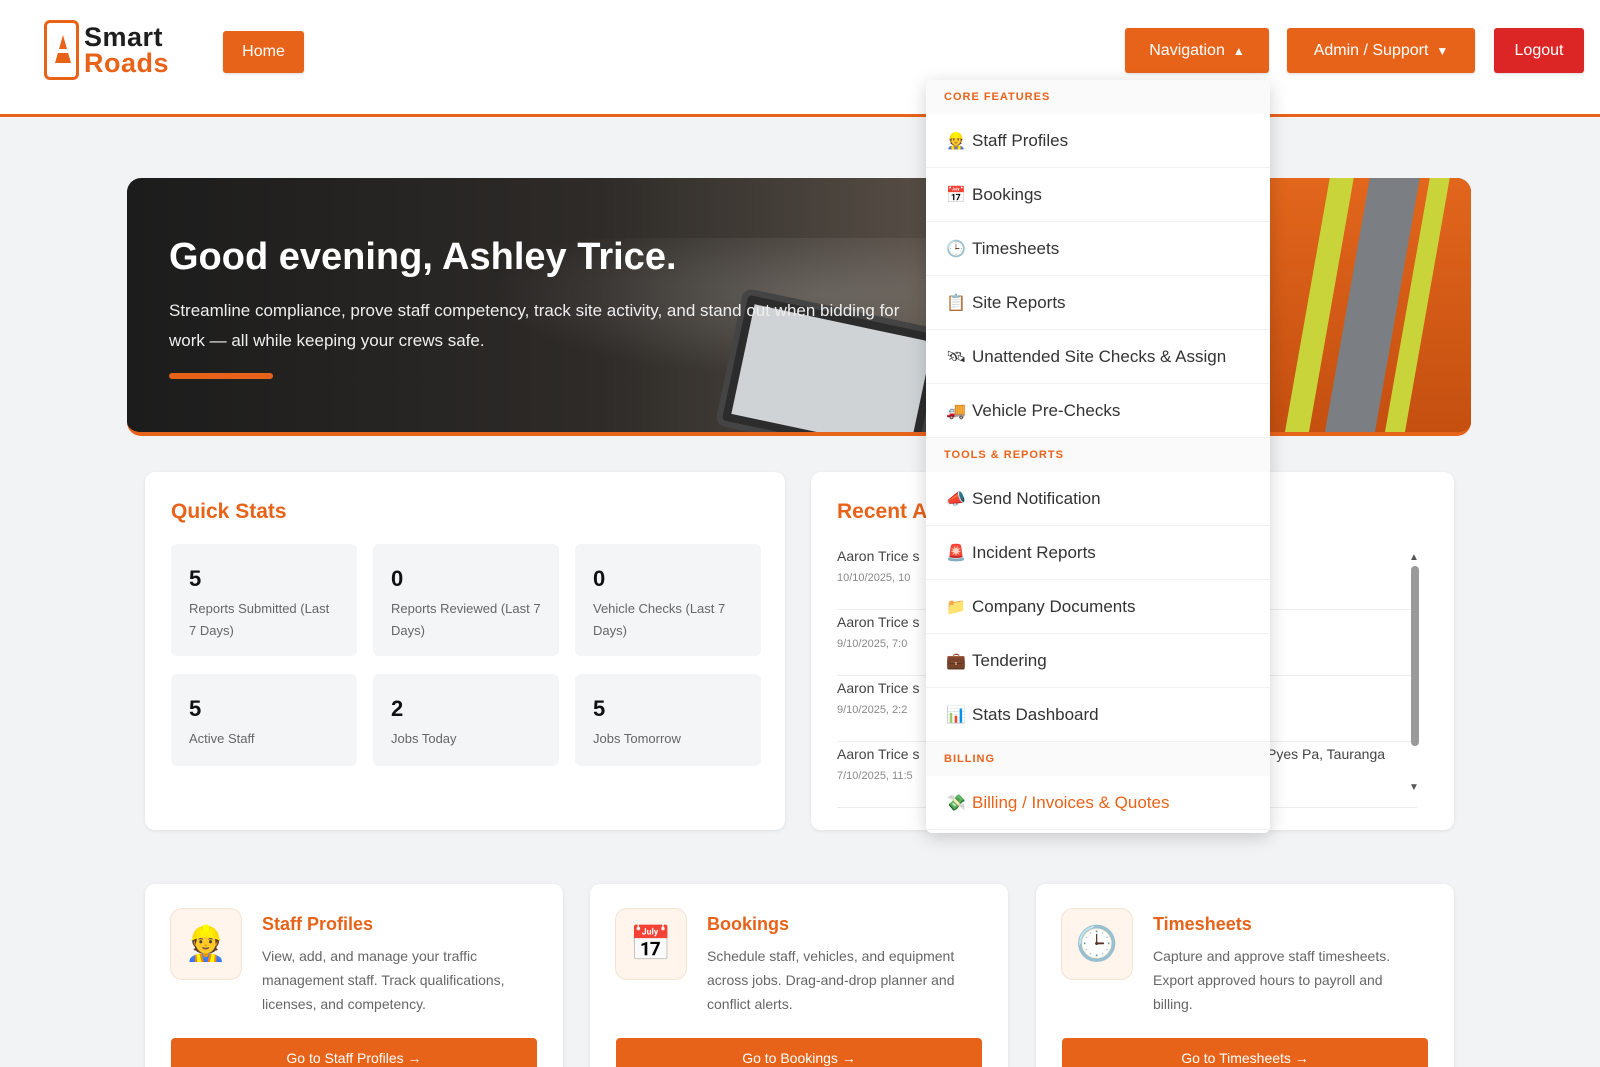 The height and width of the screenshot is (1067, 1600). Describe the element at coordinates (882, 511) in the screenshot. I see `recent-activity-title: Recent A` at that location.